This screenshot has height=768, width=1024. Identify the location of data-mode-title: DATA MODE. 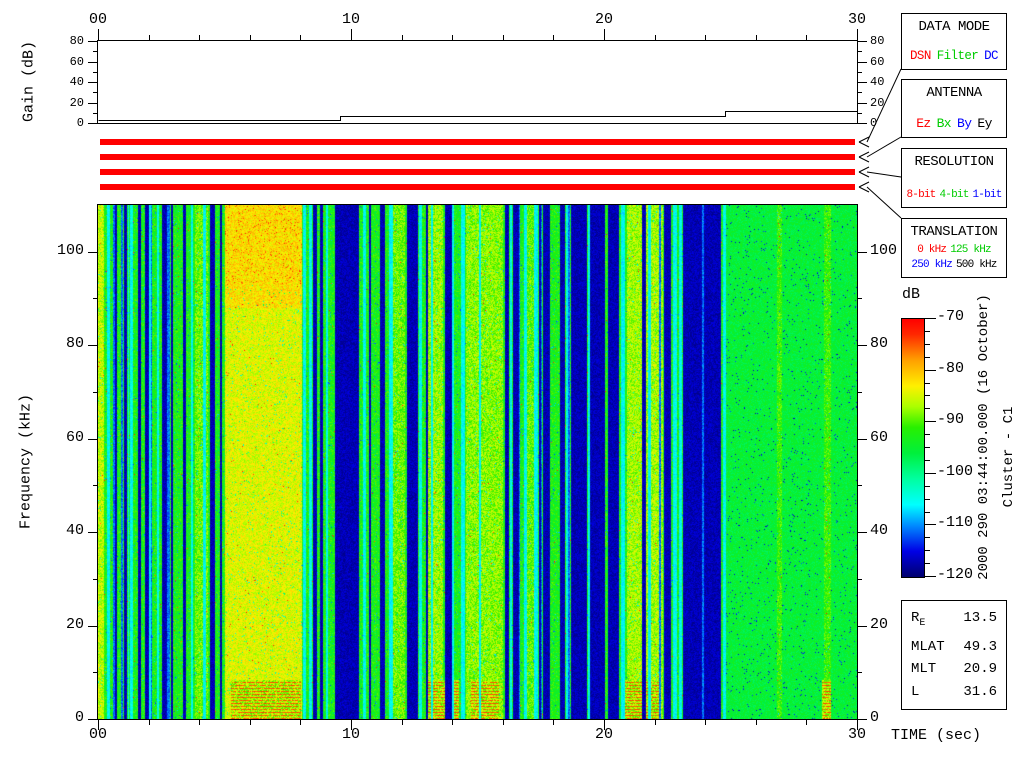
(954, 27).